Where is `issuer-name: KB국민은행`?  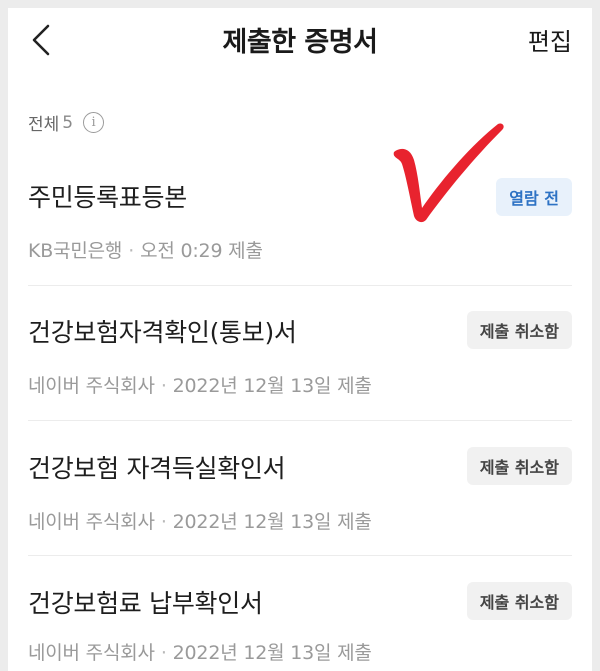
issuer-name: KB국민은행 is located at coordinates (75, 251).